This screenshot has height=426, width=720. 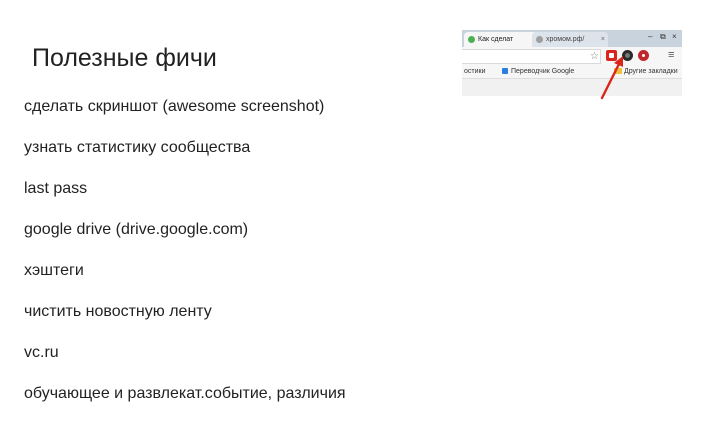 I want to click on bullet-item: сделать скриншот (awesome screenshot), so click(x=174, y=106).